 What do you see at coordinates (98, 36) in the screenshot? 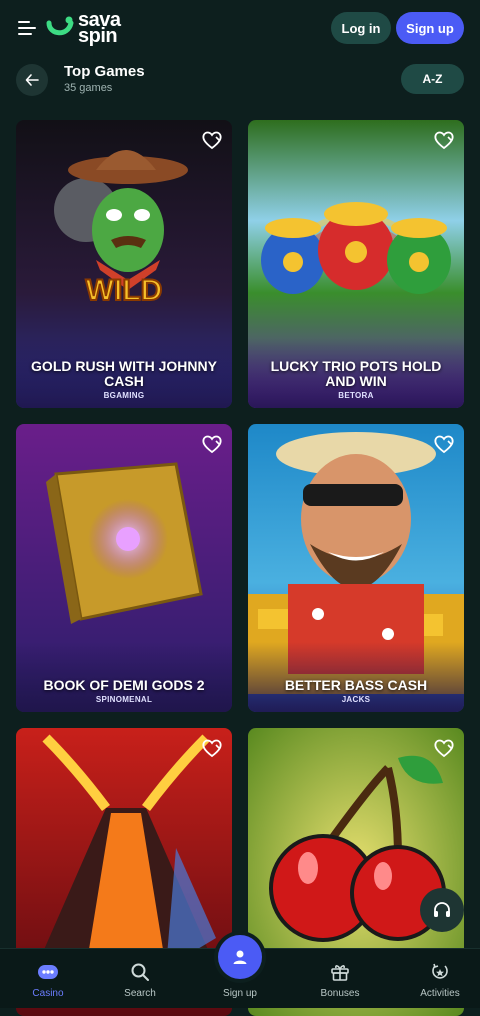
I see `logo-text-bottom: spin` at bounding box center [98, 36].